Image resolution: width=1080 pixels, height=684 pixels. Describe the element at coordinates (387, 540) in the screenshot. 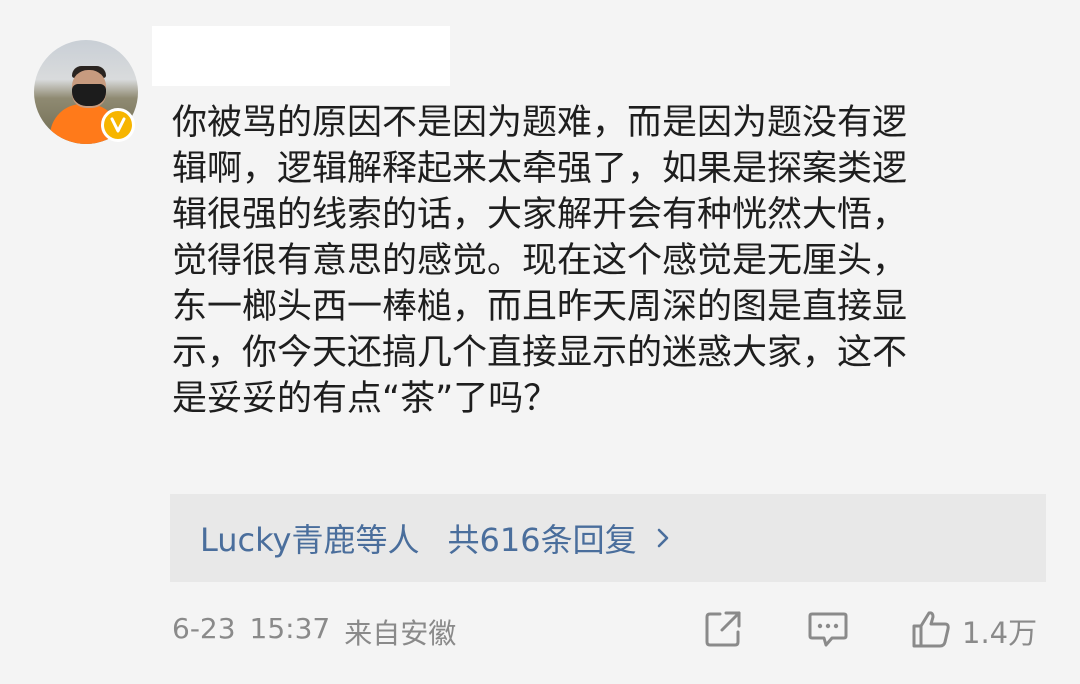

I see `reply-users-suffix: 等人` at that location.